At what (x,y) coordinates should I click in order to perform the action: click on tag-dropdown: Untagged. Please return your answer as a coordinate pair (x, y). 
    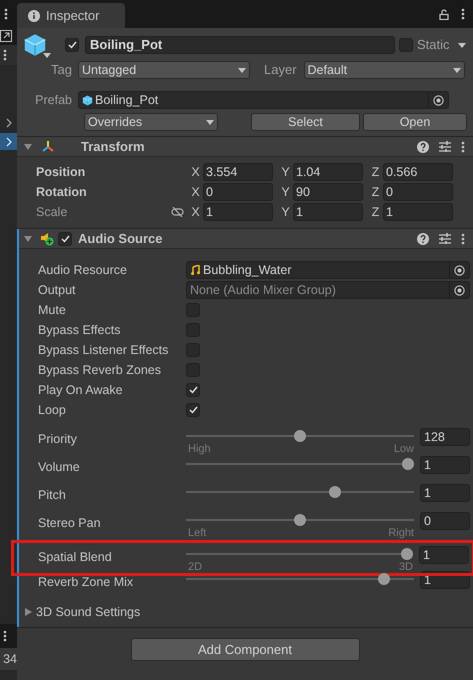
    Looking at the image, I should click on (164, 70).